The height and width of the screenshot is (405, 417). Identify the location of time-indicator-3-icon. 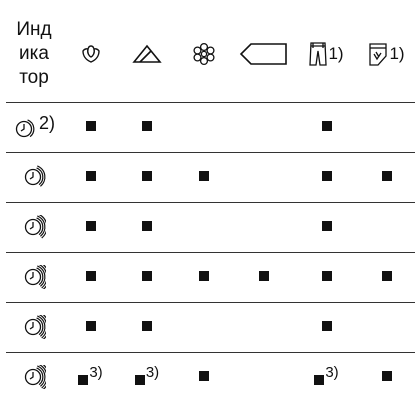
(36, 226).